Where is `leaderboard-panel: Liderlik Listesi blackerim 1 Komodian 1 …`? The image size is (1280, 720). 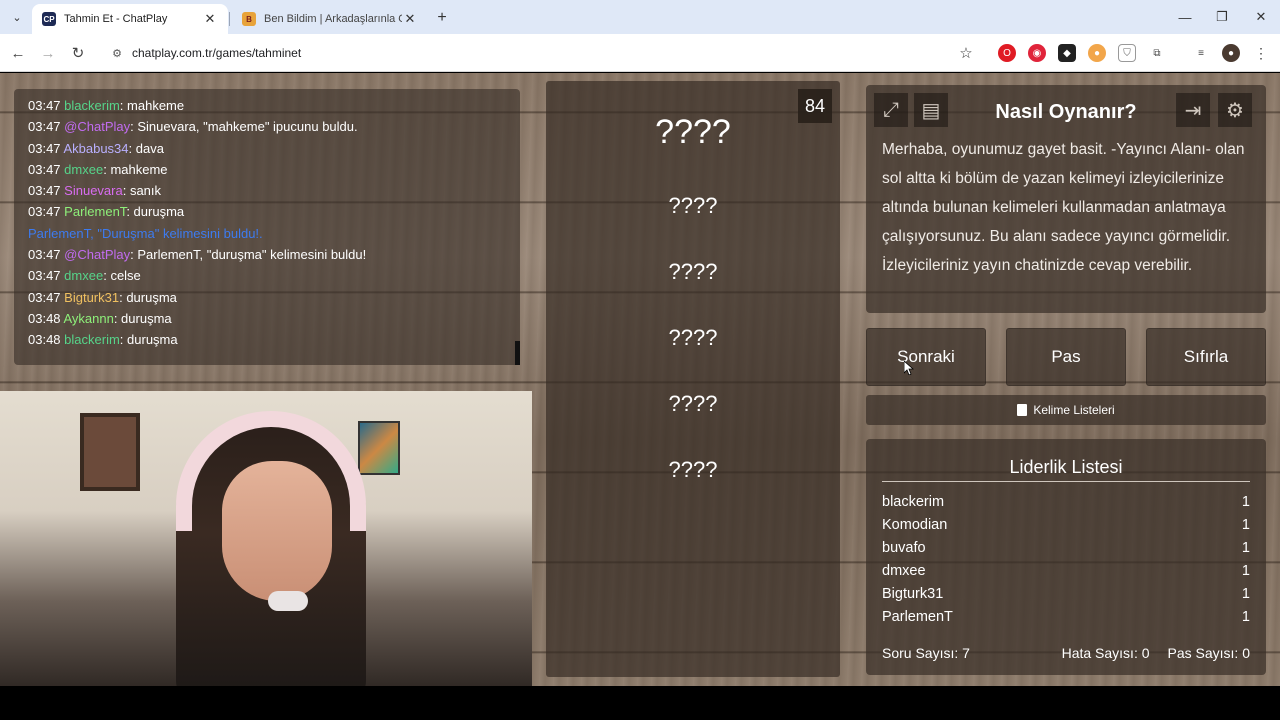
leaderboard-panel: Liderlik Listesi blackerim 1 Komodian 1 … is located at coordinates (1066, 557).